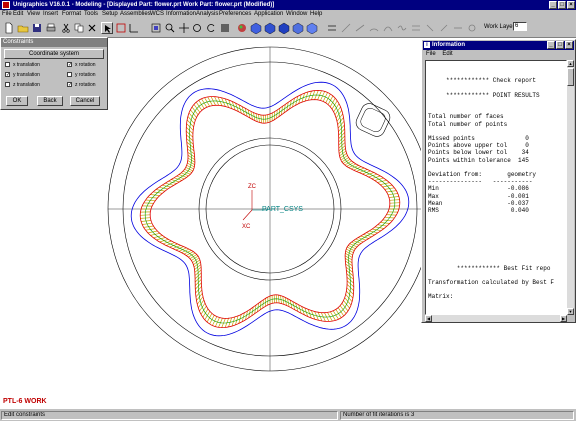 The height and width of the screenshot is (421, 576). What do you see at coordinates (54, 54) in the screenshot?
I see `coordinate-system-button: Coordinate system` at bounding box center [54, 54].